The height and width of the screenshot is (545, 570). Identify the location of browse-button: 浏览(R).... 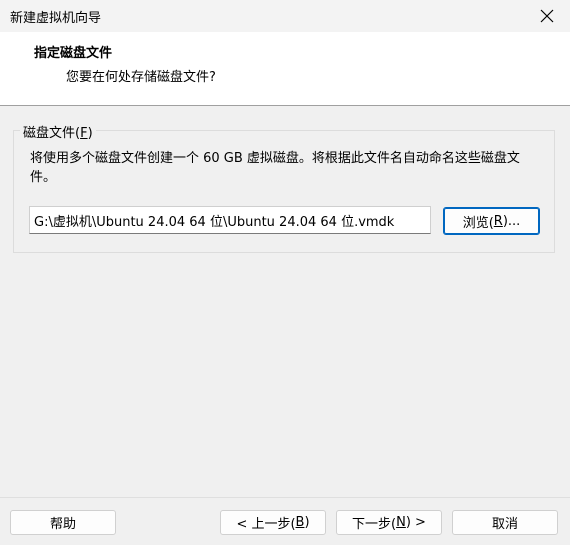
(491, 221).